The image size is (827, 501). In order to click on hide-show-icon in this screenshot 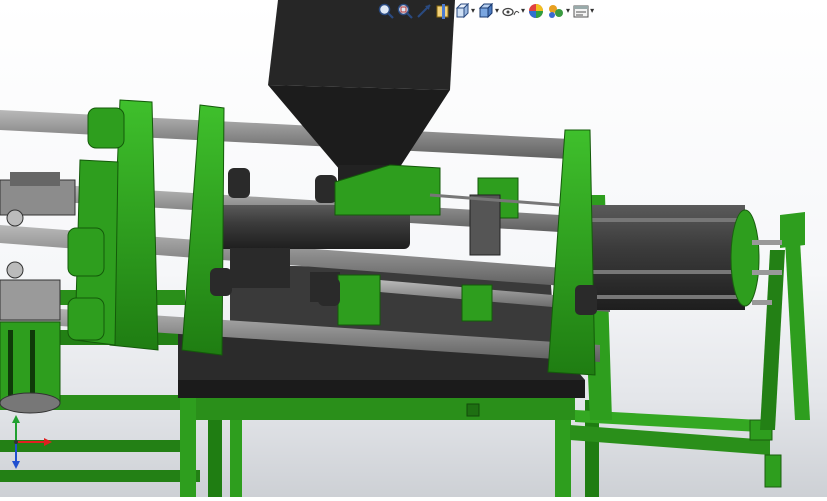, I will do `click(511, 12)`.